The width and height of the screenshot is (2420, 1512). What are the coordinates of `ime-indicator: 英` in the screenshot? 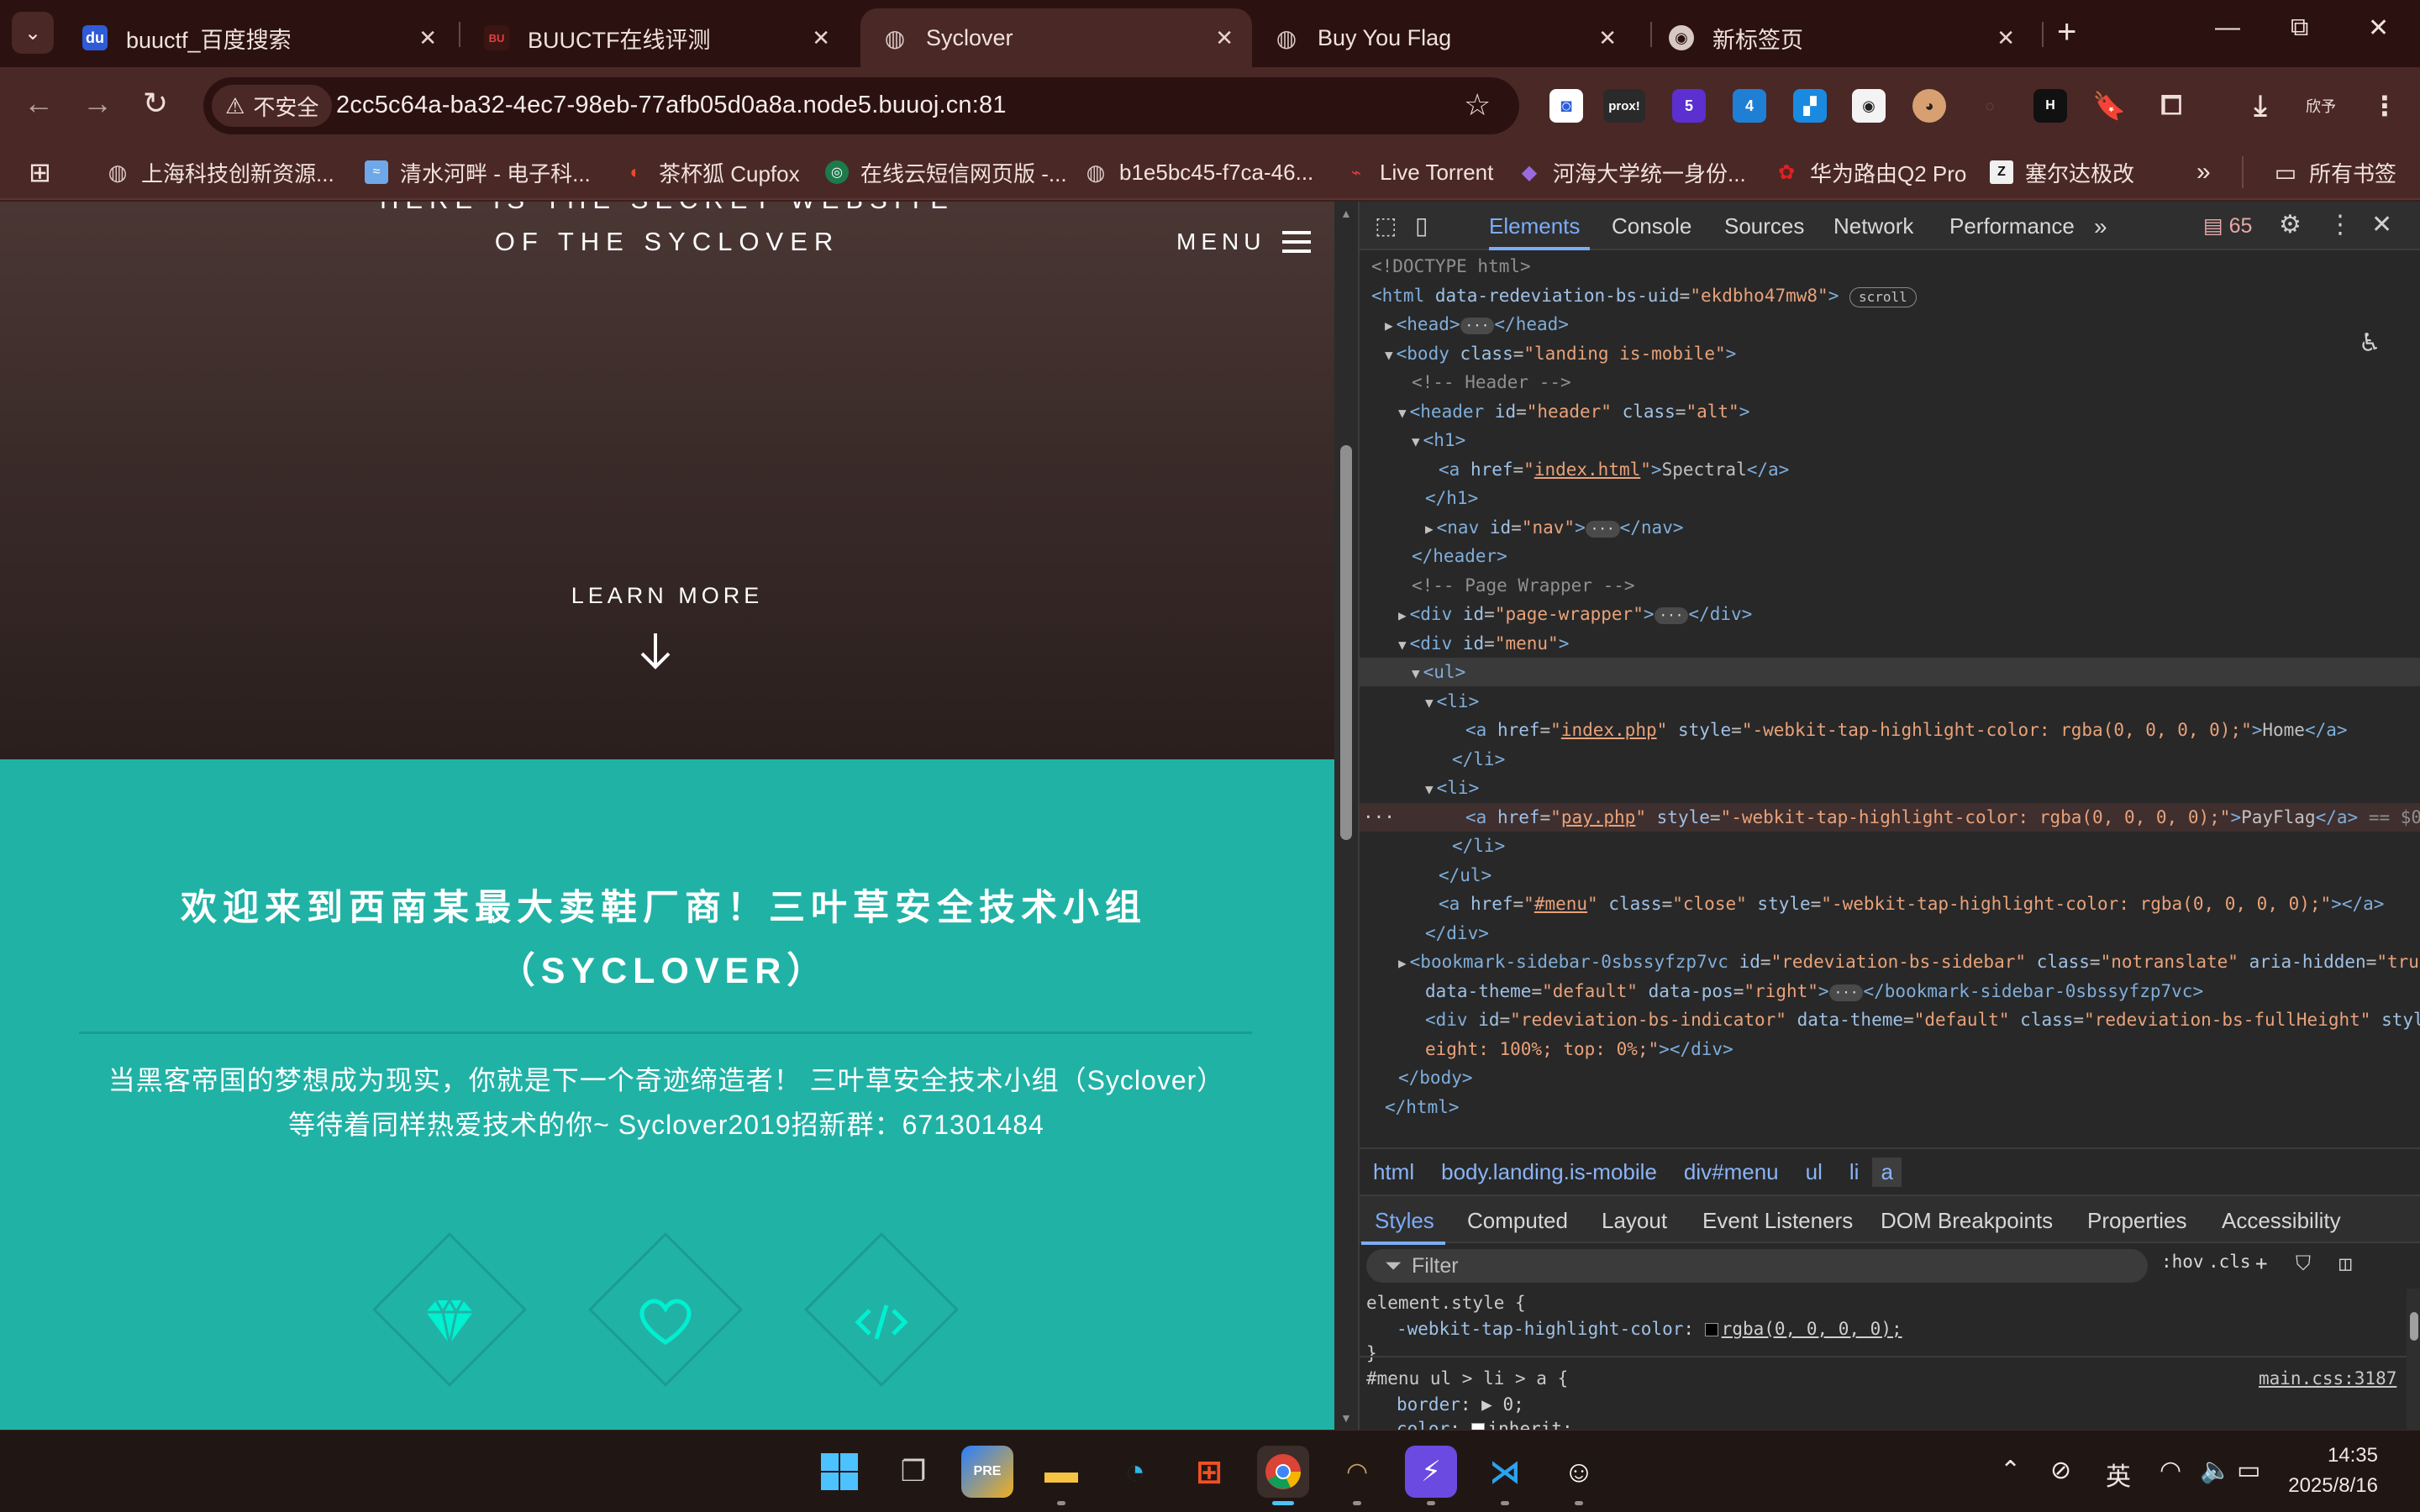 It's located at (2118, 1474).